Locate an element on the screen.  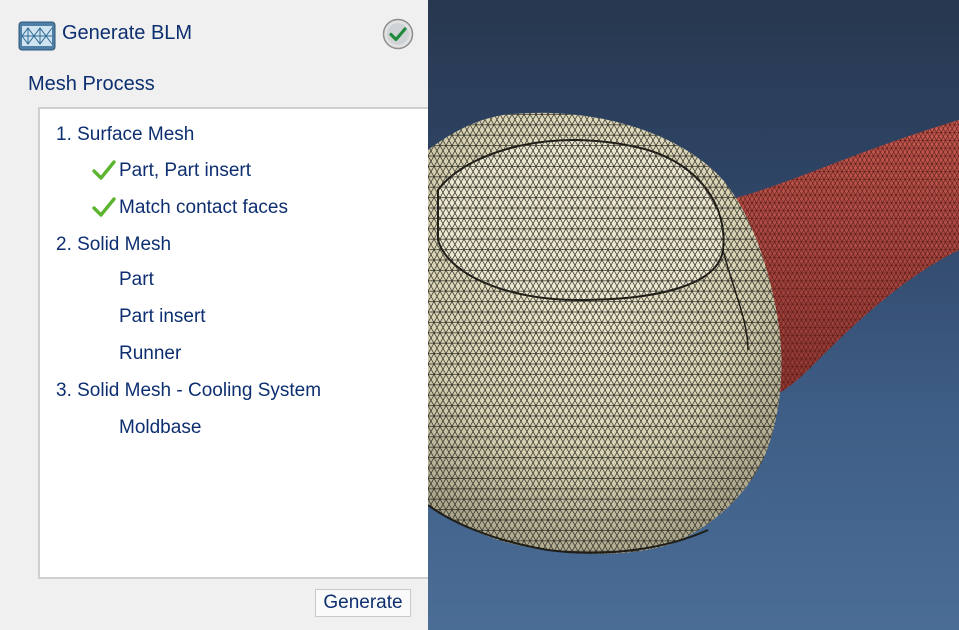
step-item-match-contact-faces: Match contact faces is located at coordinates (203, 208).